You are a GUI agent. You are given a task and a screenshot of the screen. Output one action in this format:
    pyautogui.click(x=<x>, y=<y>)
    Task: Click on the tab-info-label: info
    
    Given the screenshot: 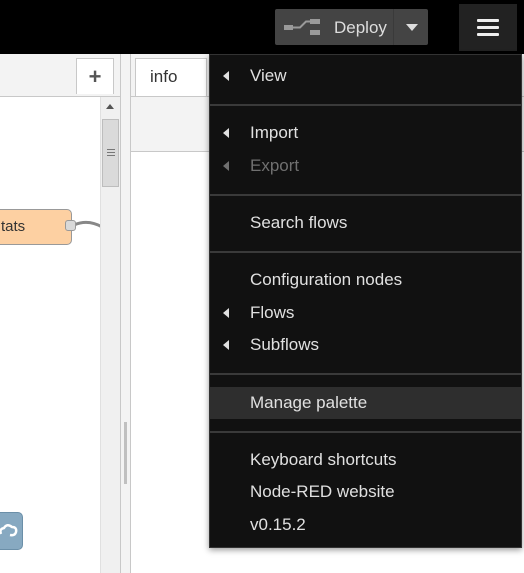 What is the action you would take?
    pyautogui.click(x=164, y=76)
    